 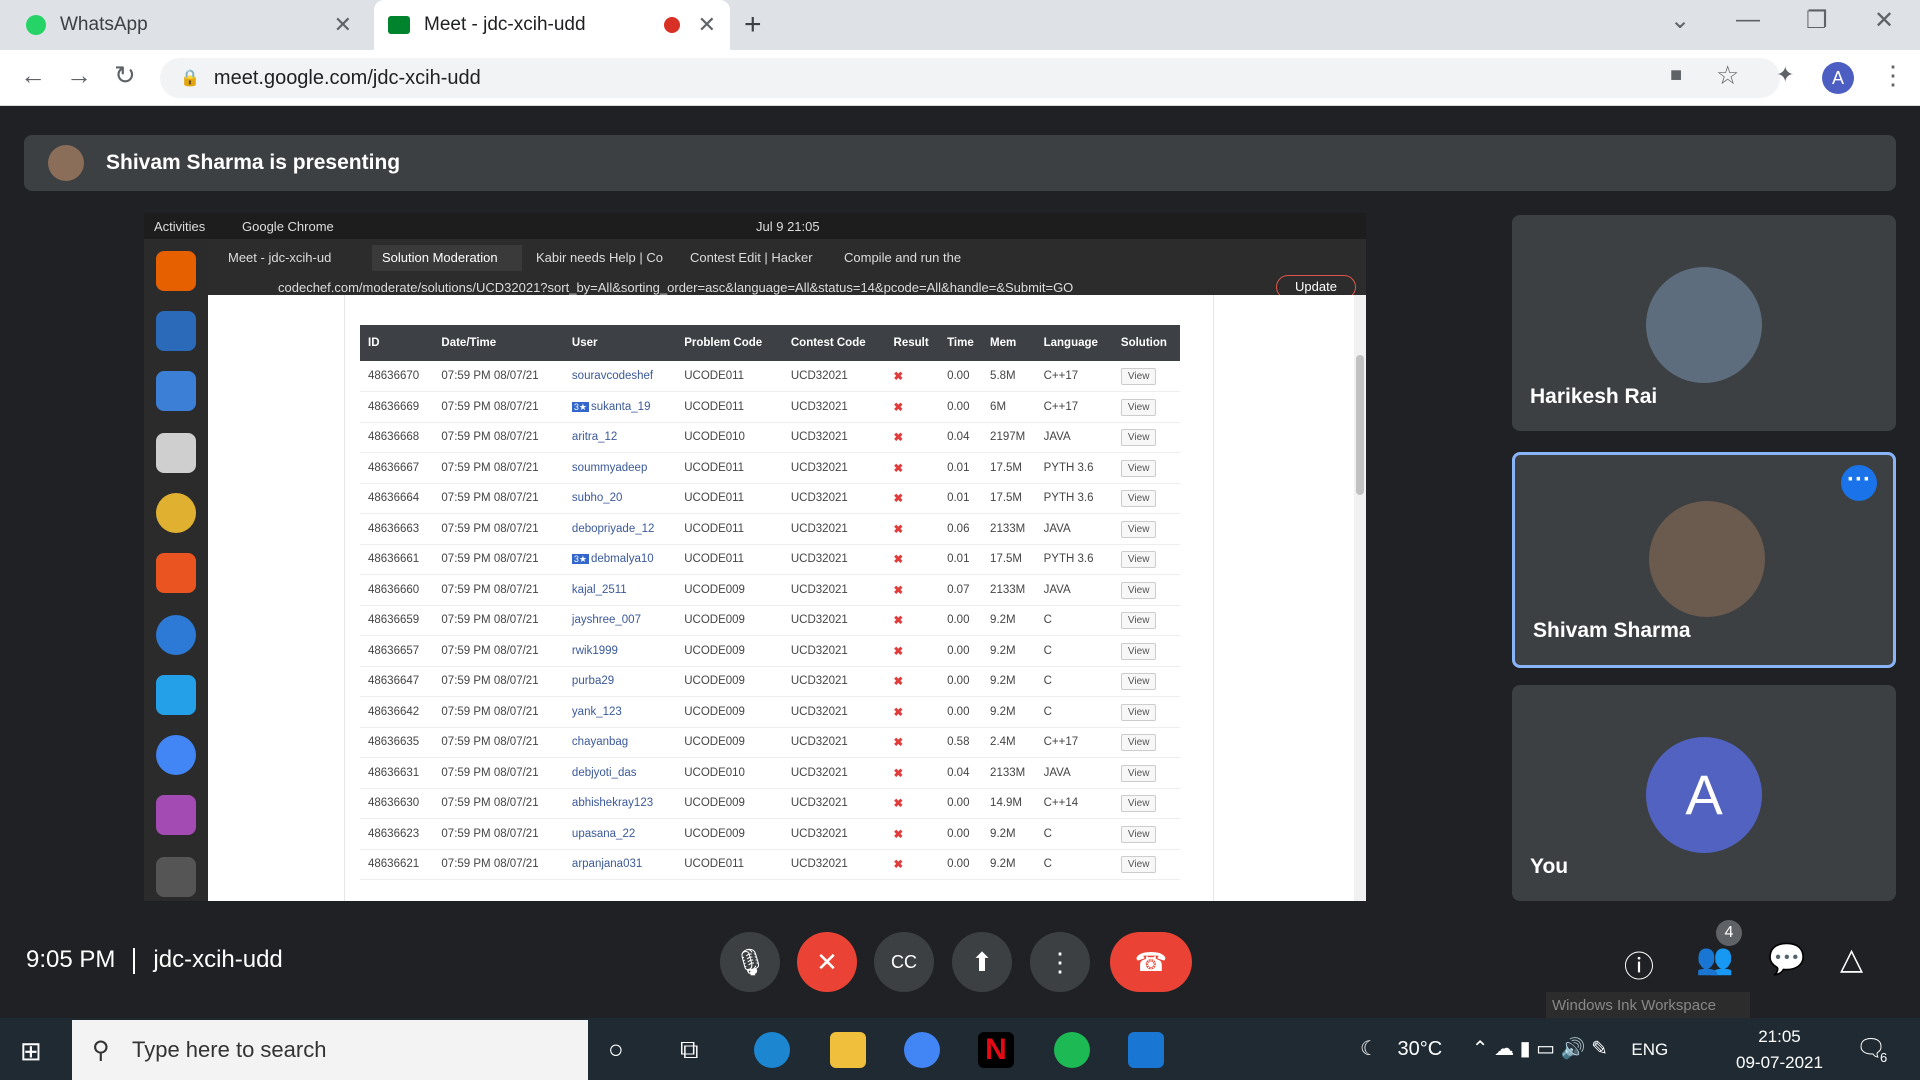 I want to click on taskbar-clock: 21:05 09-07-2021, so click(x=1779, y=1050).